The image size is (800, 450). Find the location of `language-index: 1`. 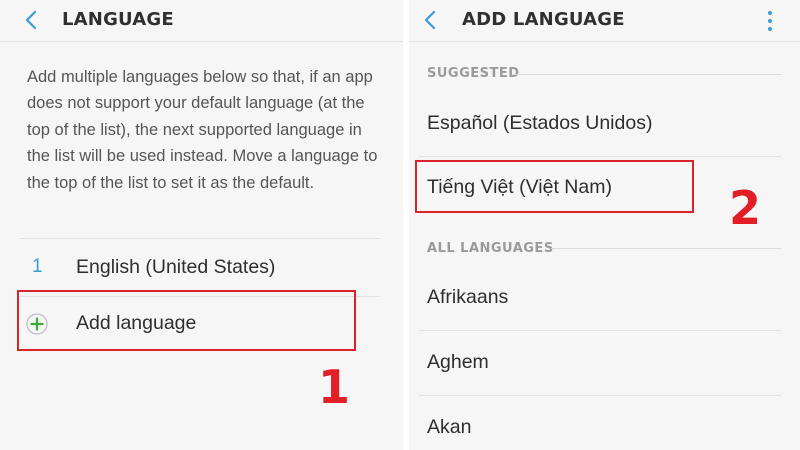

language-index: 1 is located at coordinates (37, 266).